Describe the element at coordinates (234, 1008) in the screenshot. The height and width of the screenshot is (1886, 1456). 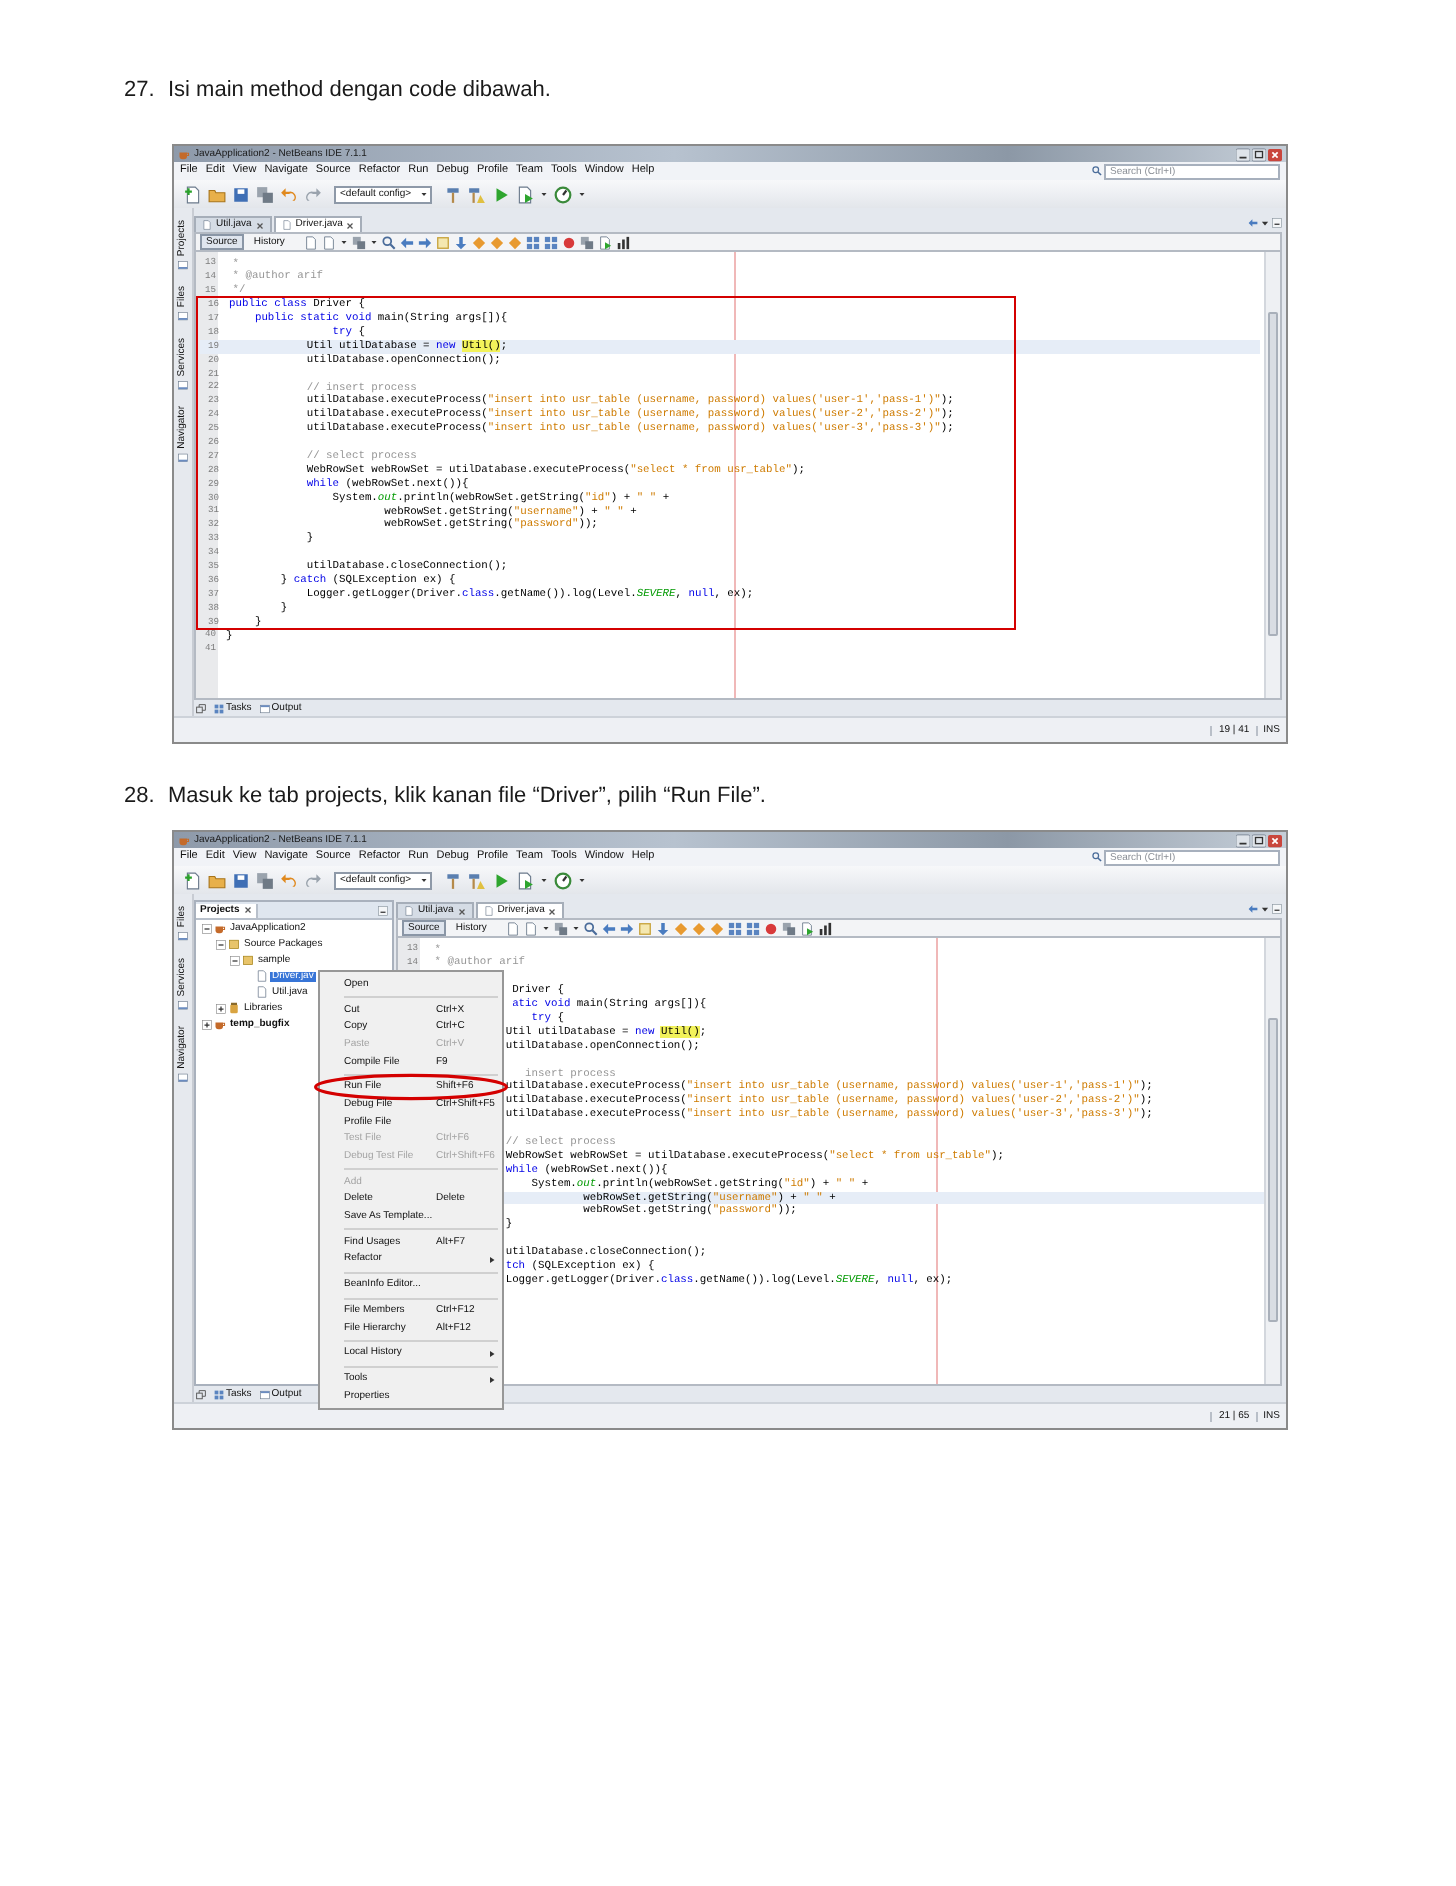
I see `jar-icon` at that location.